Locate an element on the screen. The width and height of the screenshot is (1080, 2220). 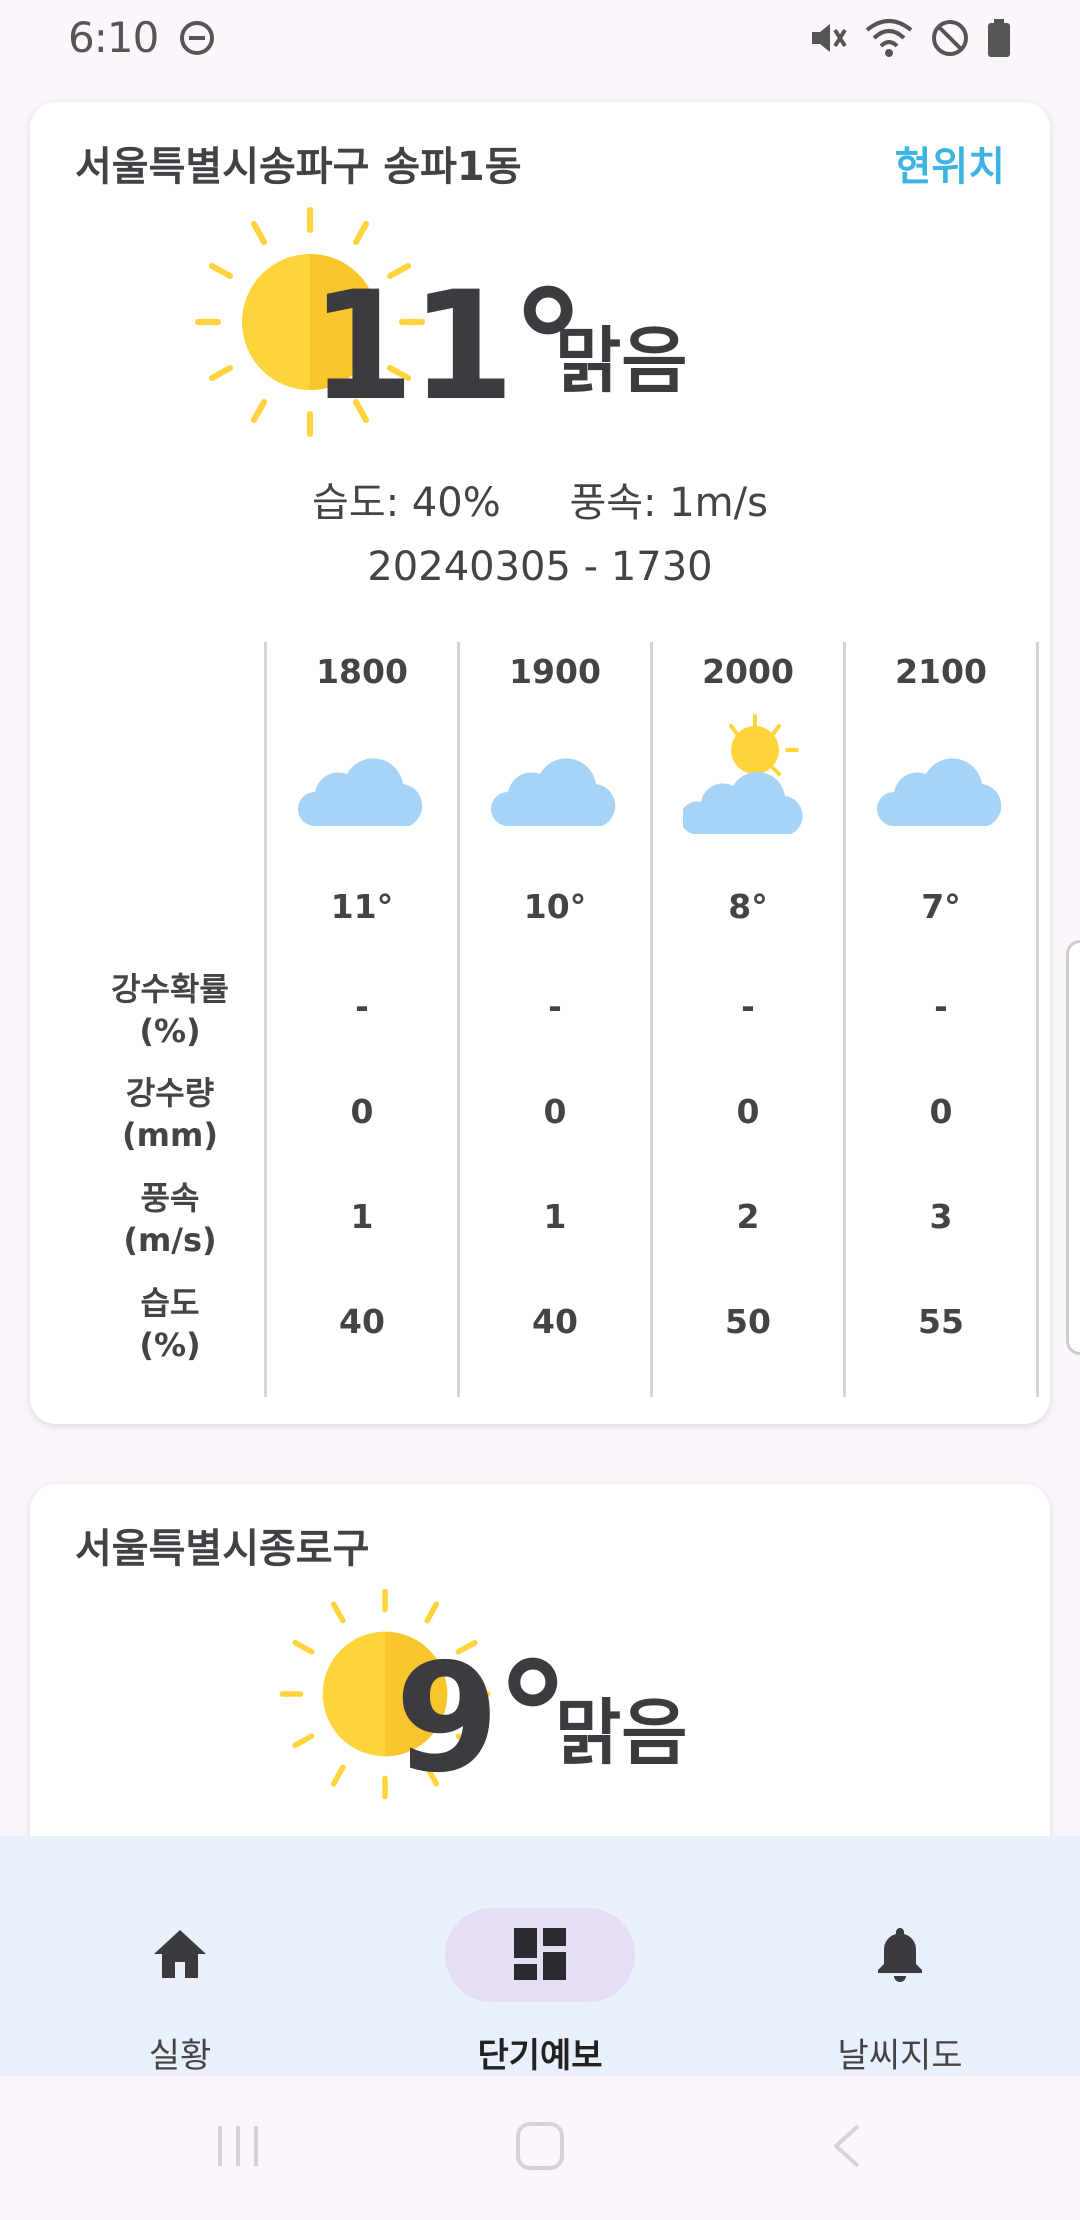
nav-item-short-forecast: 단기예보 is located at coordinates (540, 1974).